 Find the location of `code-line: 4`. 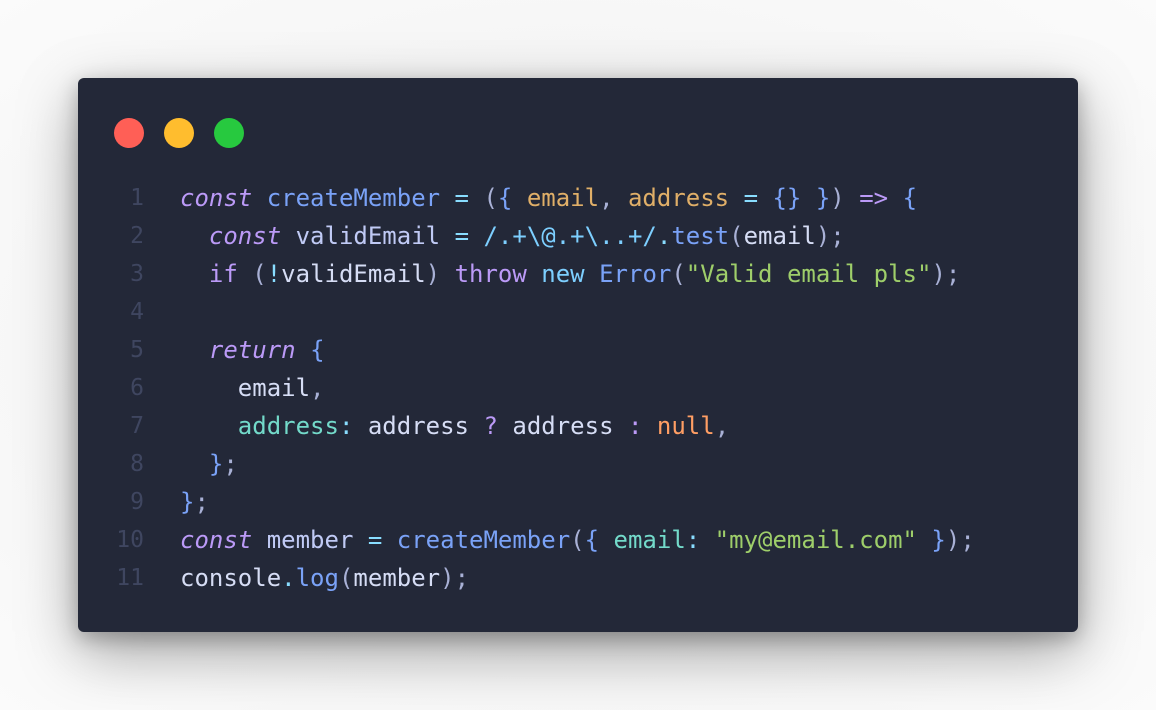

code-line: 4 is located at coordinates (578, 312).